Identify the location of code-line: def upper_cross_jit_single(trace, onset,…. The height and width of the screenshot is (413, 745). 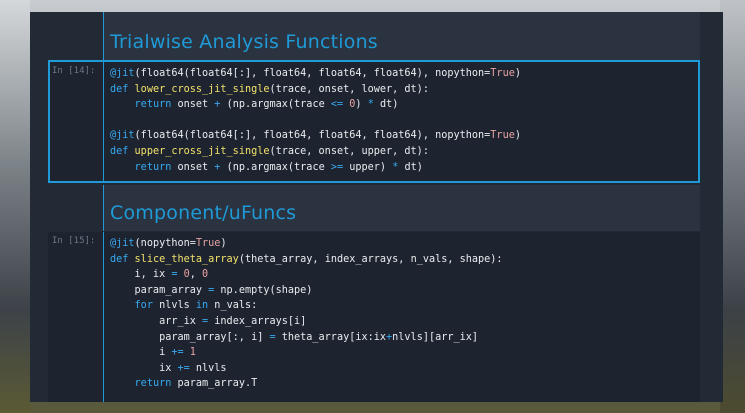
(315, 152).